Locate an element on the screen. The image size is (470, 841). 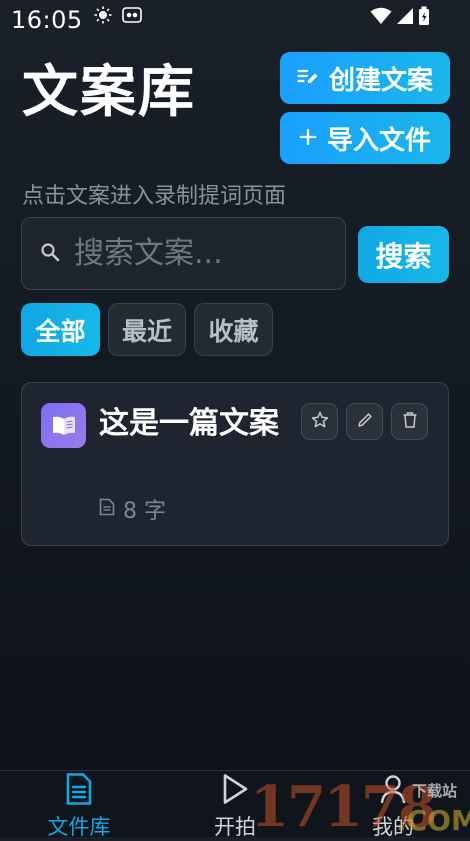
battery-icon is located at coordinates (424, 18).